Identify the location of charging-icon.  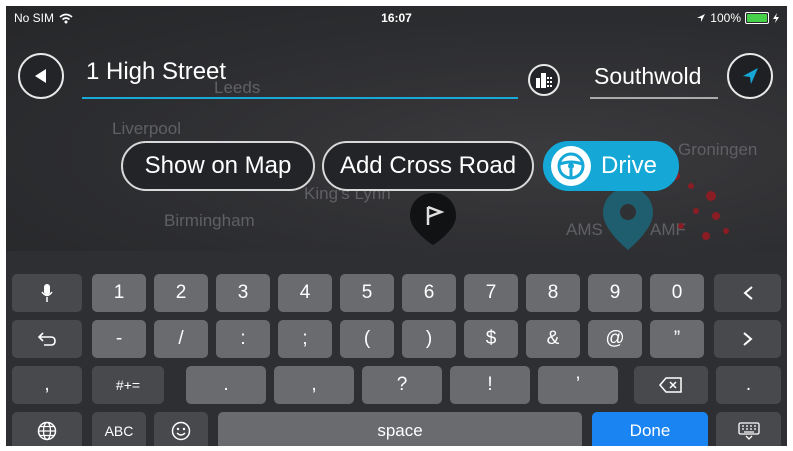
(776, 18).